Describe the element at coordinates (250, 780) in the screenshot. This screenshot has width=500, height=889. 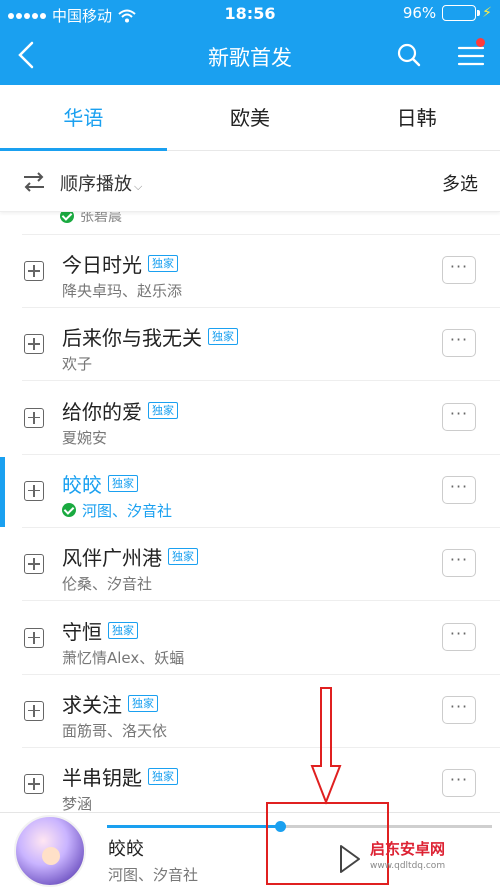
I see `song-row: 半串钥匙 独家梦涵 ···` at that location.